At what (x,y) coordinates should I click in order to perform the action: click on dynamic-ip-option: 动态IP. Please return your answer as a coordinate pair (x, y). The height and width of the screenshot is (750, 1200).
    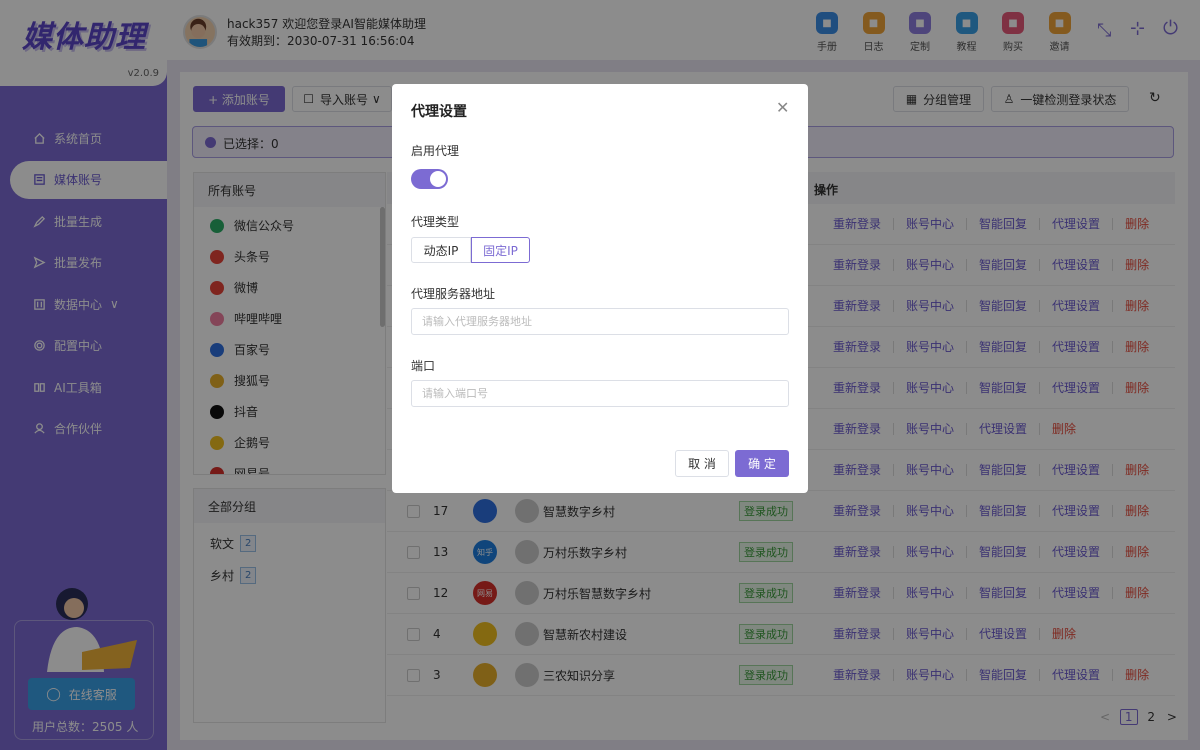
    Looking at the image, I should click on (441, 250).